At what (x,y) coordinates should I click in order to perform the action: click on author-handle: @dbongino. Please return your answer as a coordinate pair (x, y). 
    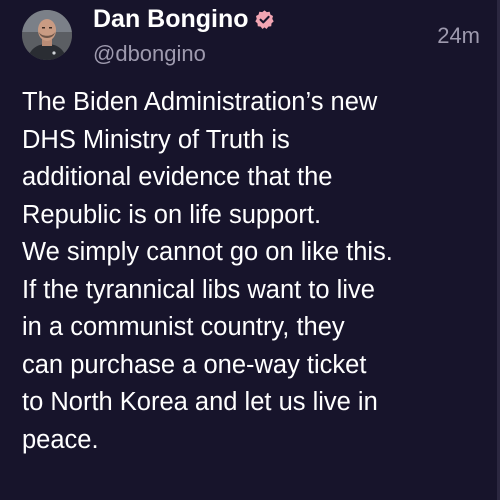
    Looking at the image, I should click on (149, 54).